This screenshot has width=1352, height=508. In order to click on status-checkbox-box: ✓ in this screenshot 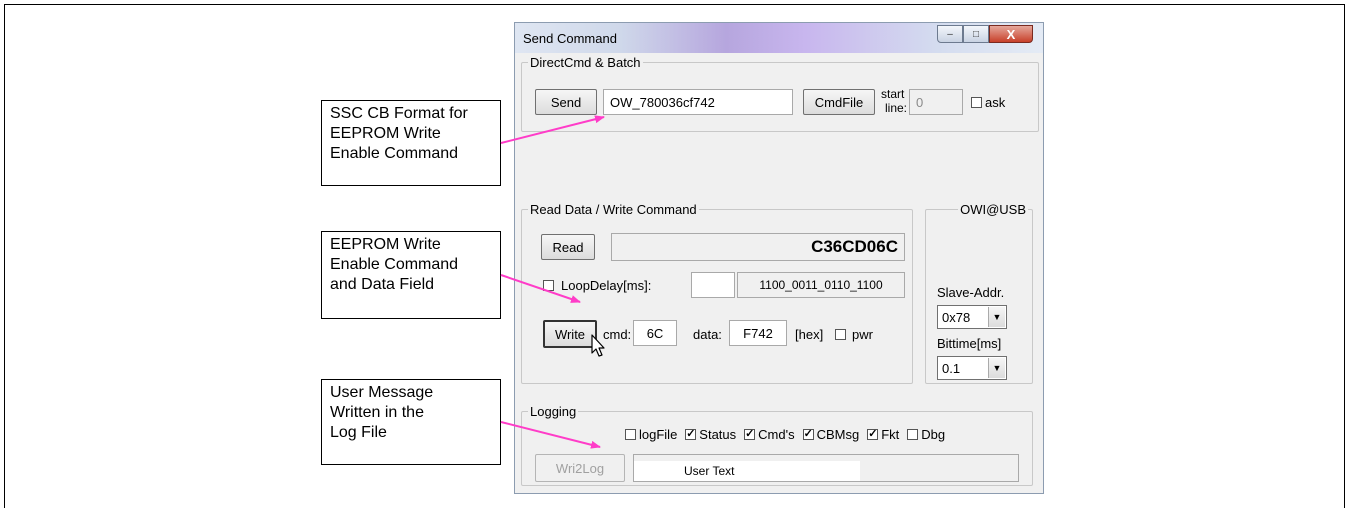, I will do `click(691, 434)`.